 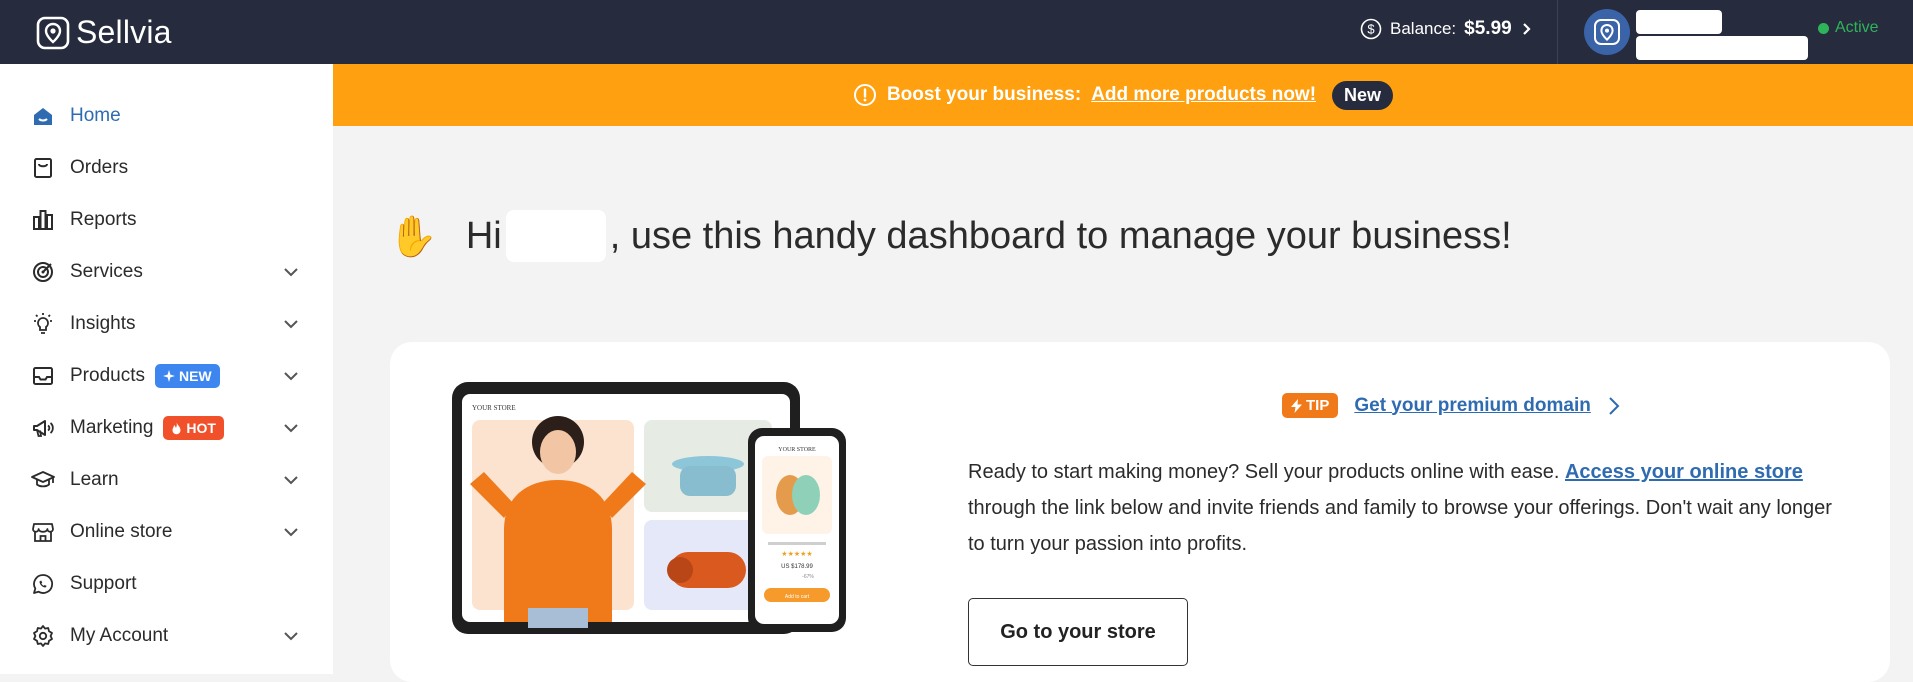 What do you see at coordinates (1078, 632) in the screenshot?
I see `go-to-store-button: Go to your store` at bounding box center [1078, 632].